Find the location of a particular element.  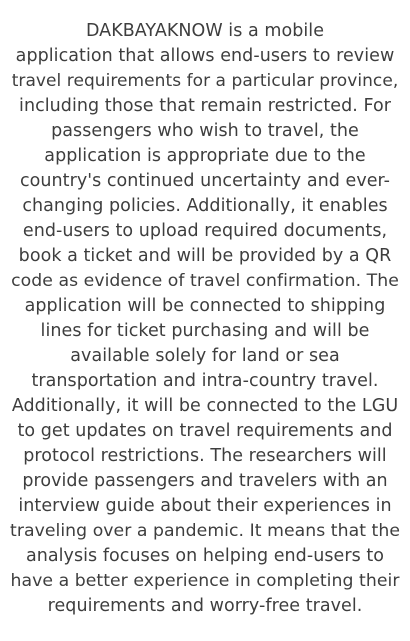

description-line: lines for ticket purchasing and will be is located at coordinates (205, 331).